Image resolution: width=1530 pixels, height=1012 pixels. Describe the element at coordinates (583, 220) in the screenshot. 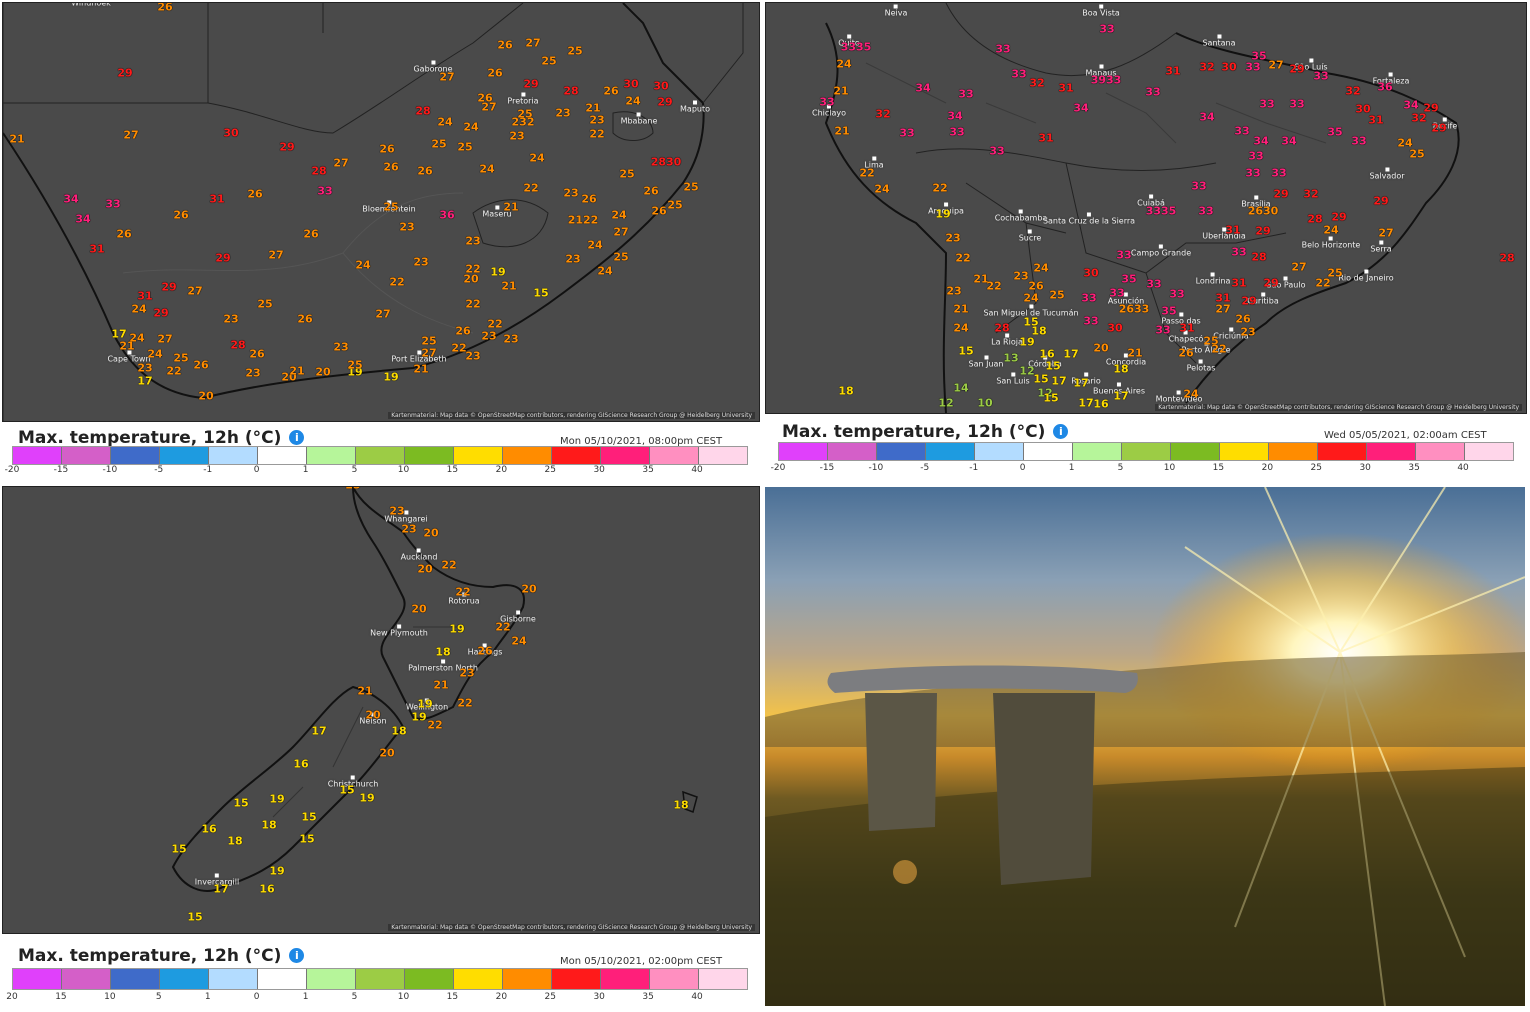

I see `temperature-marker: 2122` at that location.